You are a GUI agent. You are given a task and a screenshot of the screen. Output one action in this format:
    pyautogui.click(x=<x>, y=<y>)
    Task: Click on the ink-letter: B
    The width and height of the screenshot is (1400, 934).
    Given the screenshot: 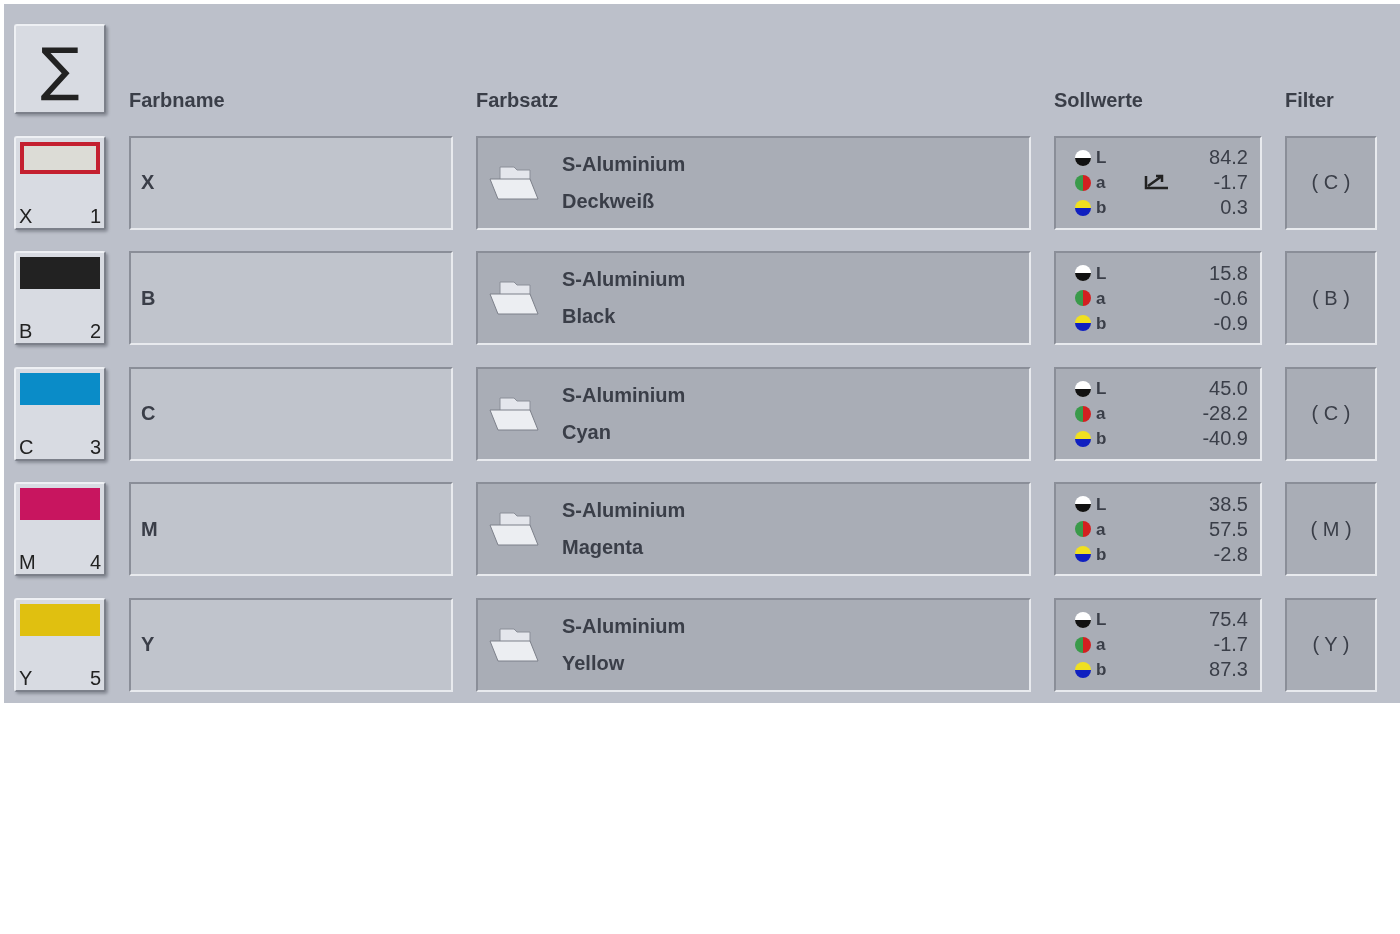 What is the action you would take?
    pyautogui.click(x=26, y=331)
    